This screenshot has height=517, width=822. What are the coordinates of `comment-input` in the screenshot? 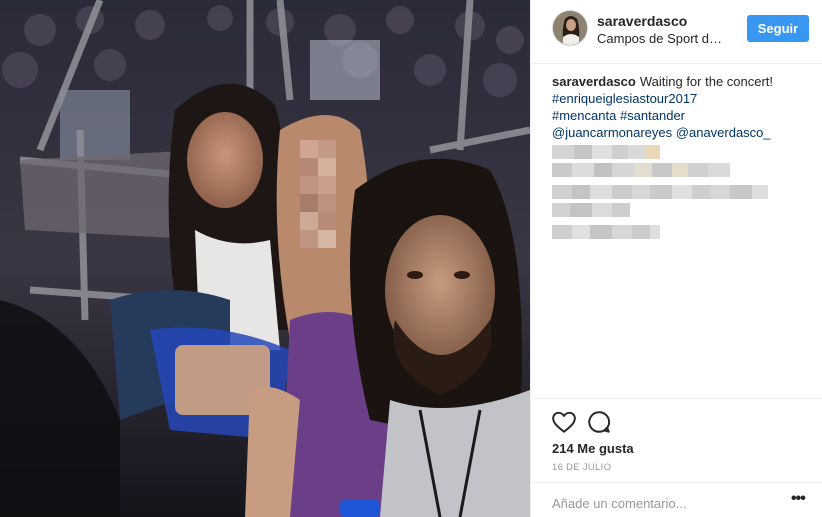 It's located at (662, 503).